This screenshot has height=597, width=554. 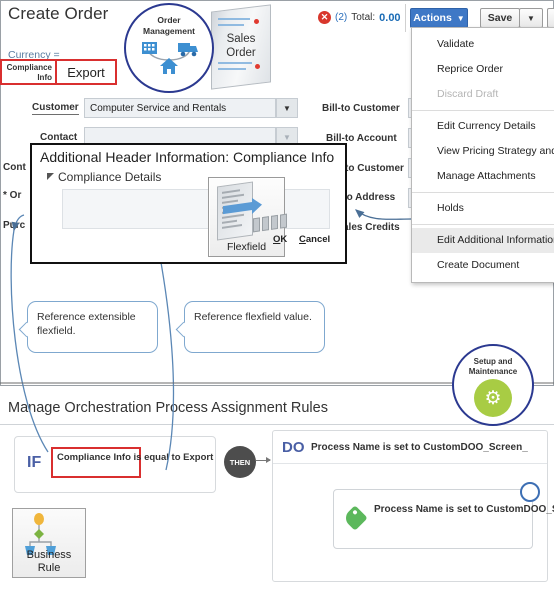 What do you see at coordinates (363, 17) in the screenshot?
I see `total-label: Total:` at bounding box center [363, 17].